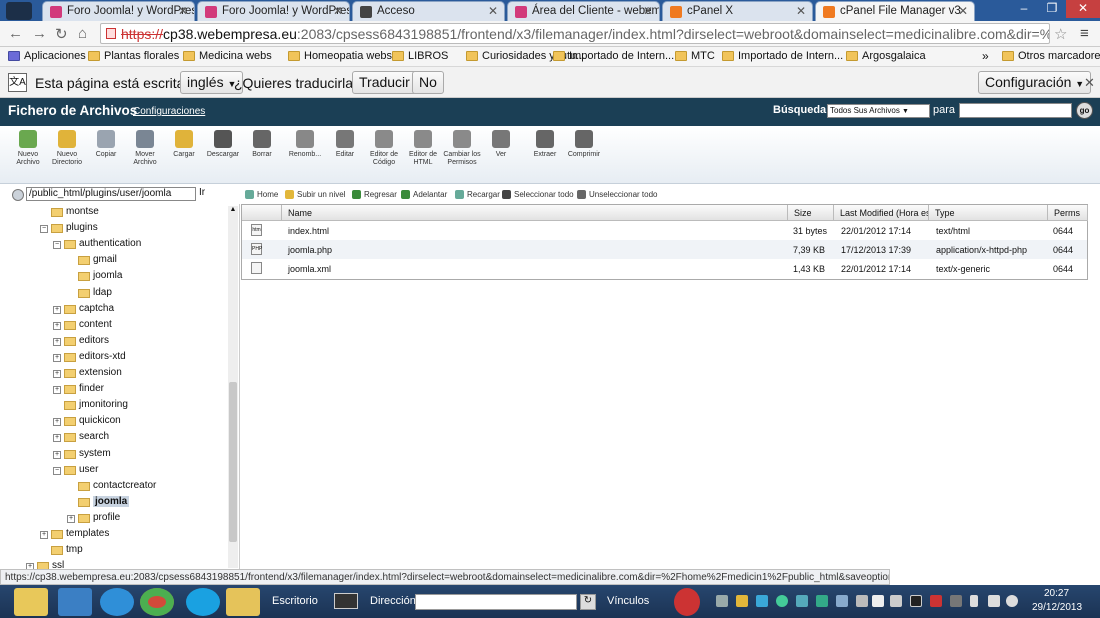 The height and width of the screenshot is (618, 1100). What do you see at coordinates (81, 342) in the screenshot?
I see `tree-folder: + editors` at bounding box center [81, 342].